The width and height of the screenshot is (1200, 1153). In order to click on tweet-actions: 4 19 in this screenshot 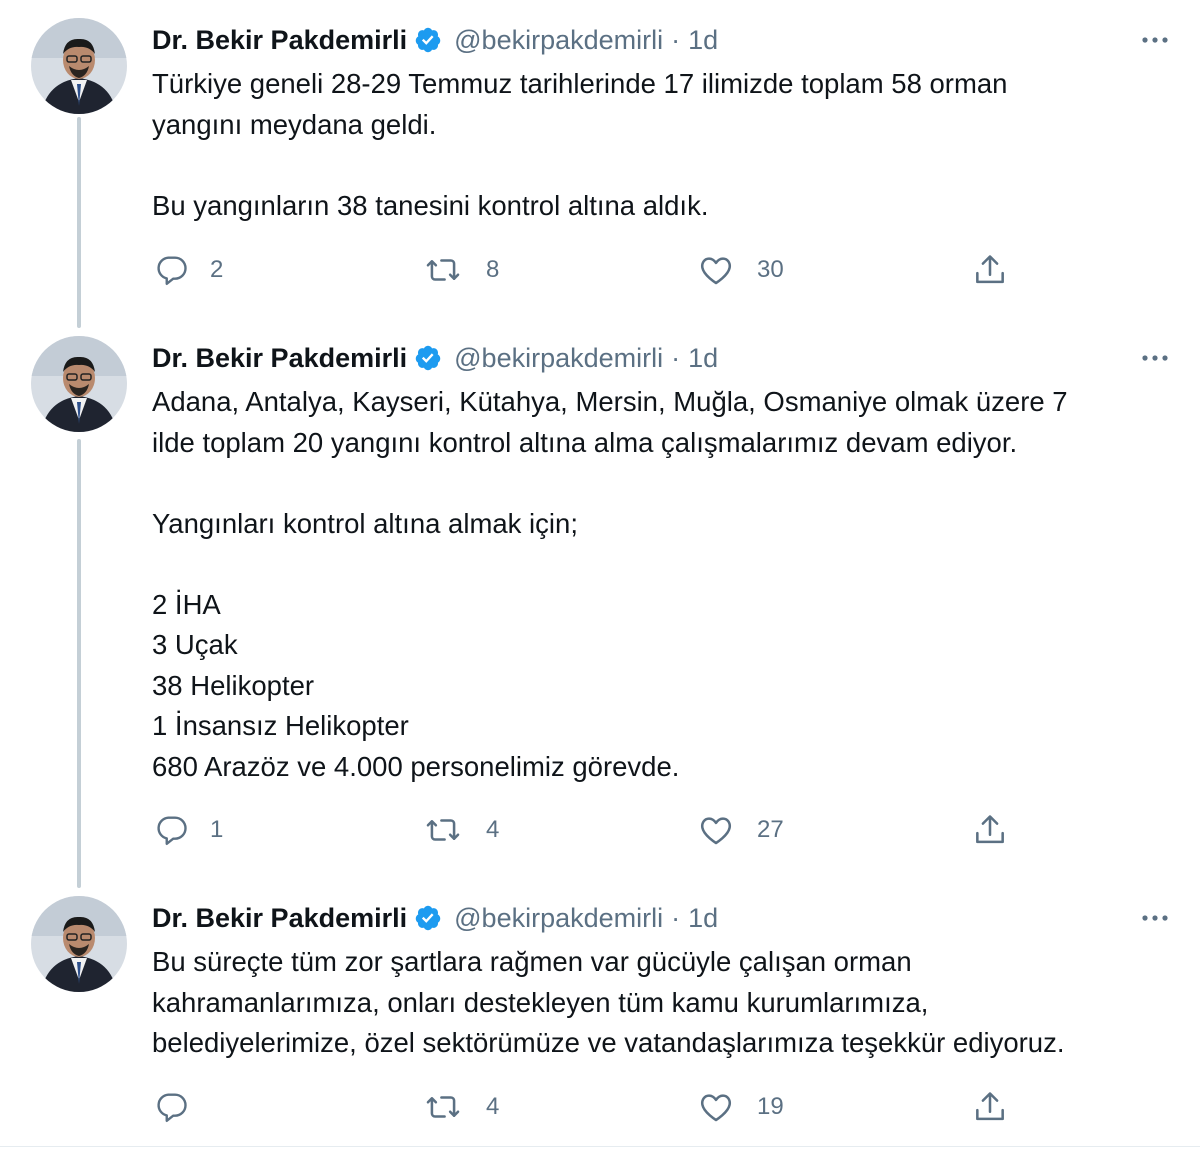, I will do `click(602, 1107)`.